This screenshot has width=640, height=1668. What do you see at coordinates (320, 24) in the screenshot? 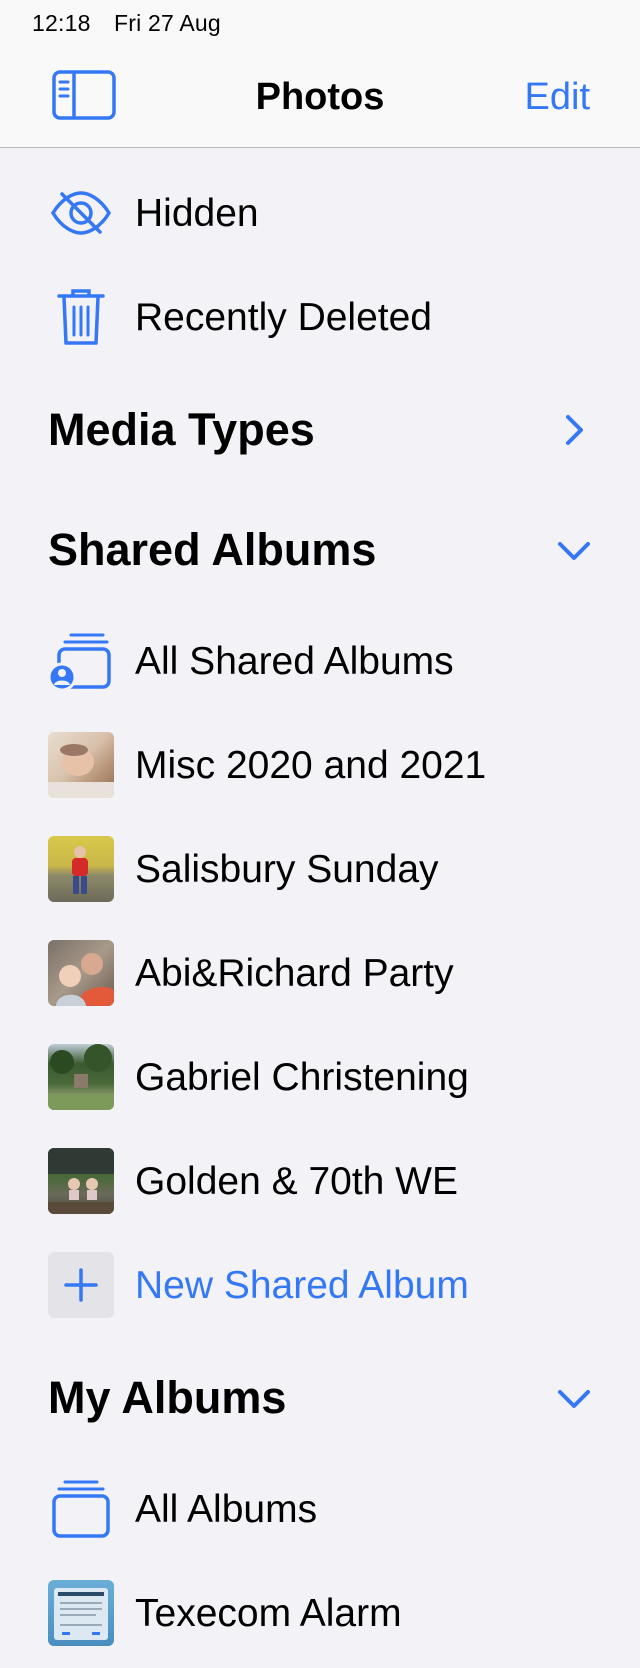
I see `status-bar: 12:18 Fri 27 Aug` at bounding box center [320, 24].